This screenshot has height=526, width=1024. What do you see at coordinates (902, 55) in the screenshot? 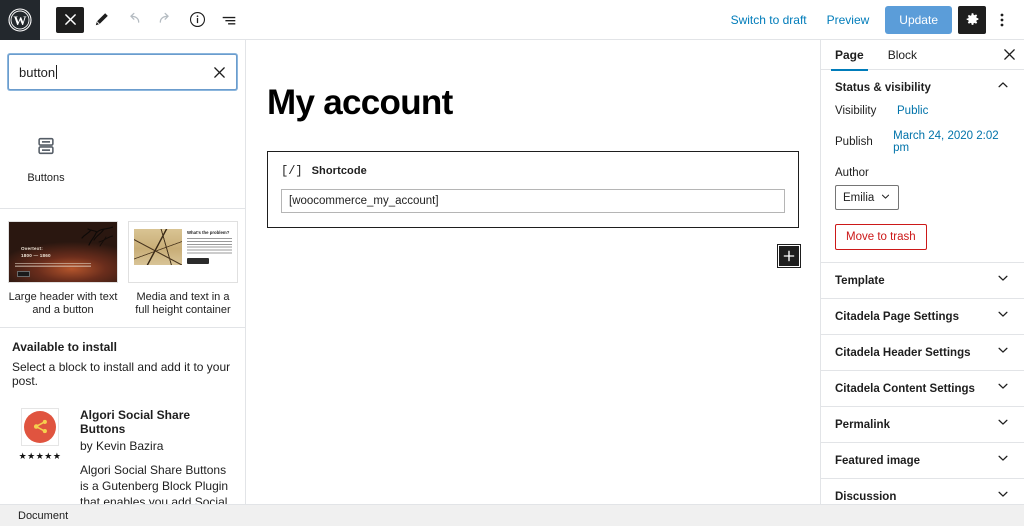
I see `tab-block: Block` at bounding box center [902, 55].